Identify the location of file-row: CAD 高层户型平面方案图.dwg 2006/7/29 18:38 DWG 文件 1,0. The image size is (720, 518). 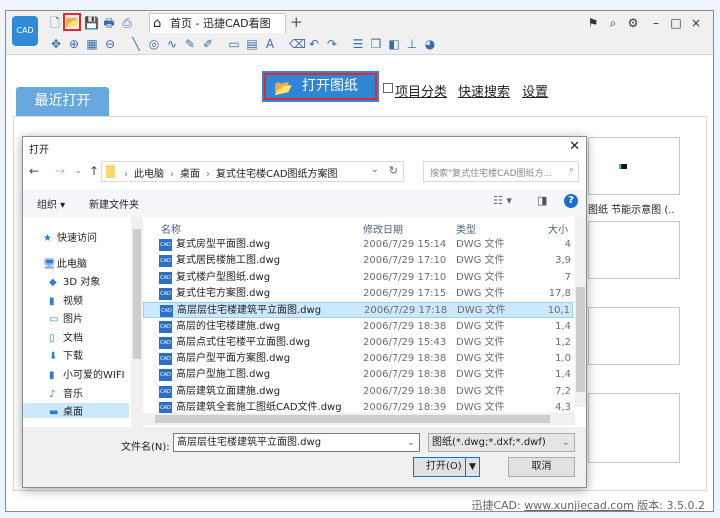
(358, 359).